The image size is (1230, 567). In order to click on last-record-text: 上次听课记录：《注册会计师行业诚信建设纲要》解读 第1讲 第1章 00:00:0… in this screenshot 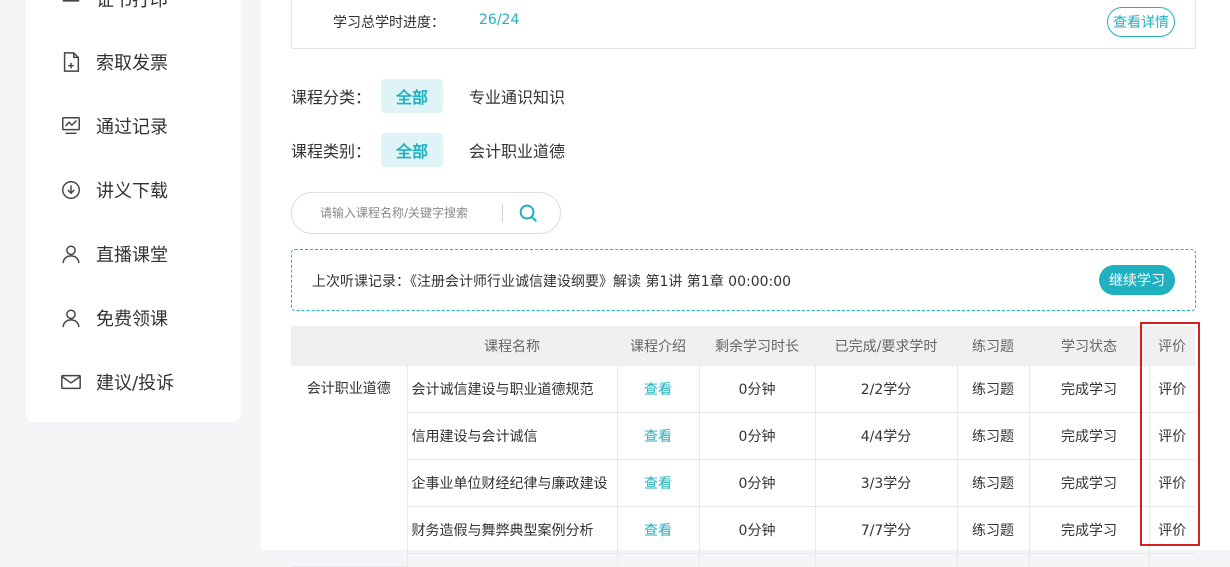, I will do `click(552, 282)`.